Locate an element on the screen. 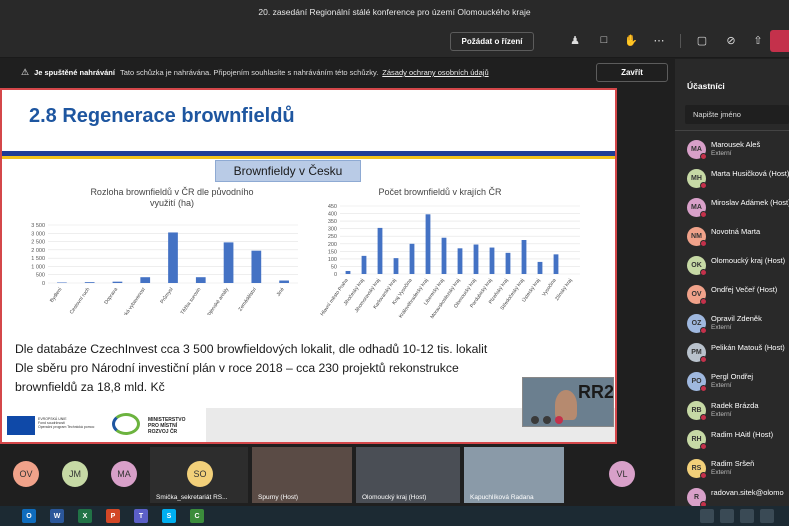  x-tick-label: Vysočina is located at coordinates (549, 288).